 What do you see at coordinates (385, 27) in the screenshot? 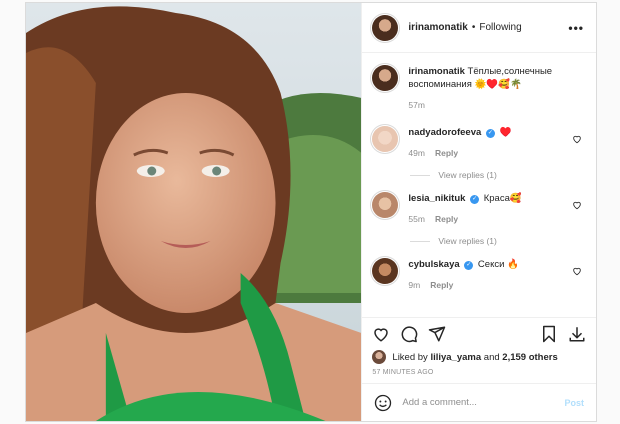
I see `author-avatar` at bounding box center [385, 27].